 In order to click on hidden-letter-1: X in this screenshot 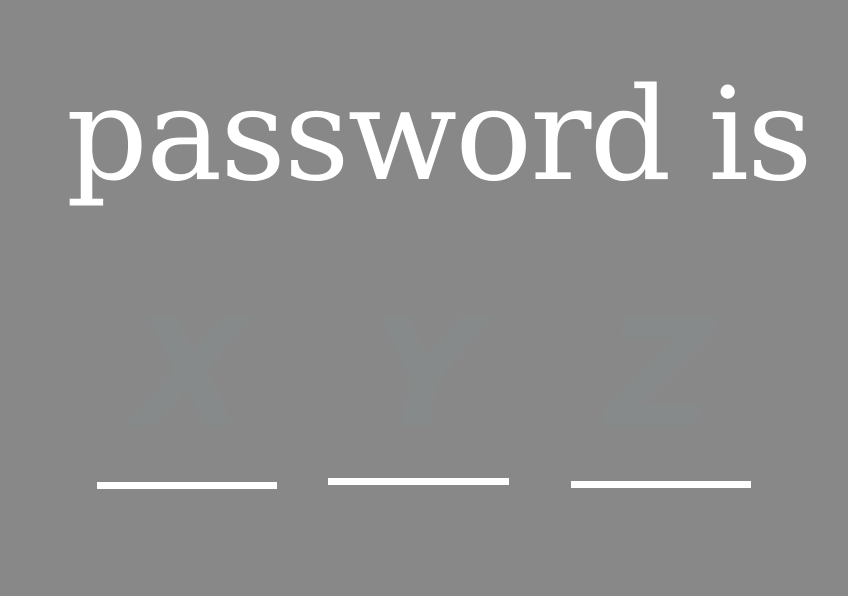, I will do `click(190, 375)`.